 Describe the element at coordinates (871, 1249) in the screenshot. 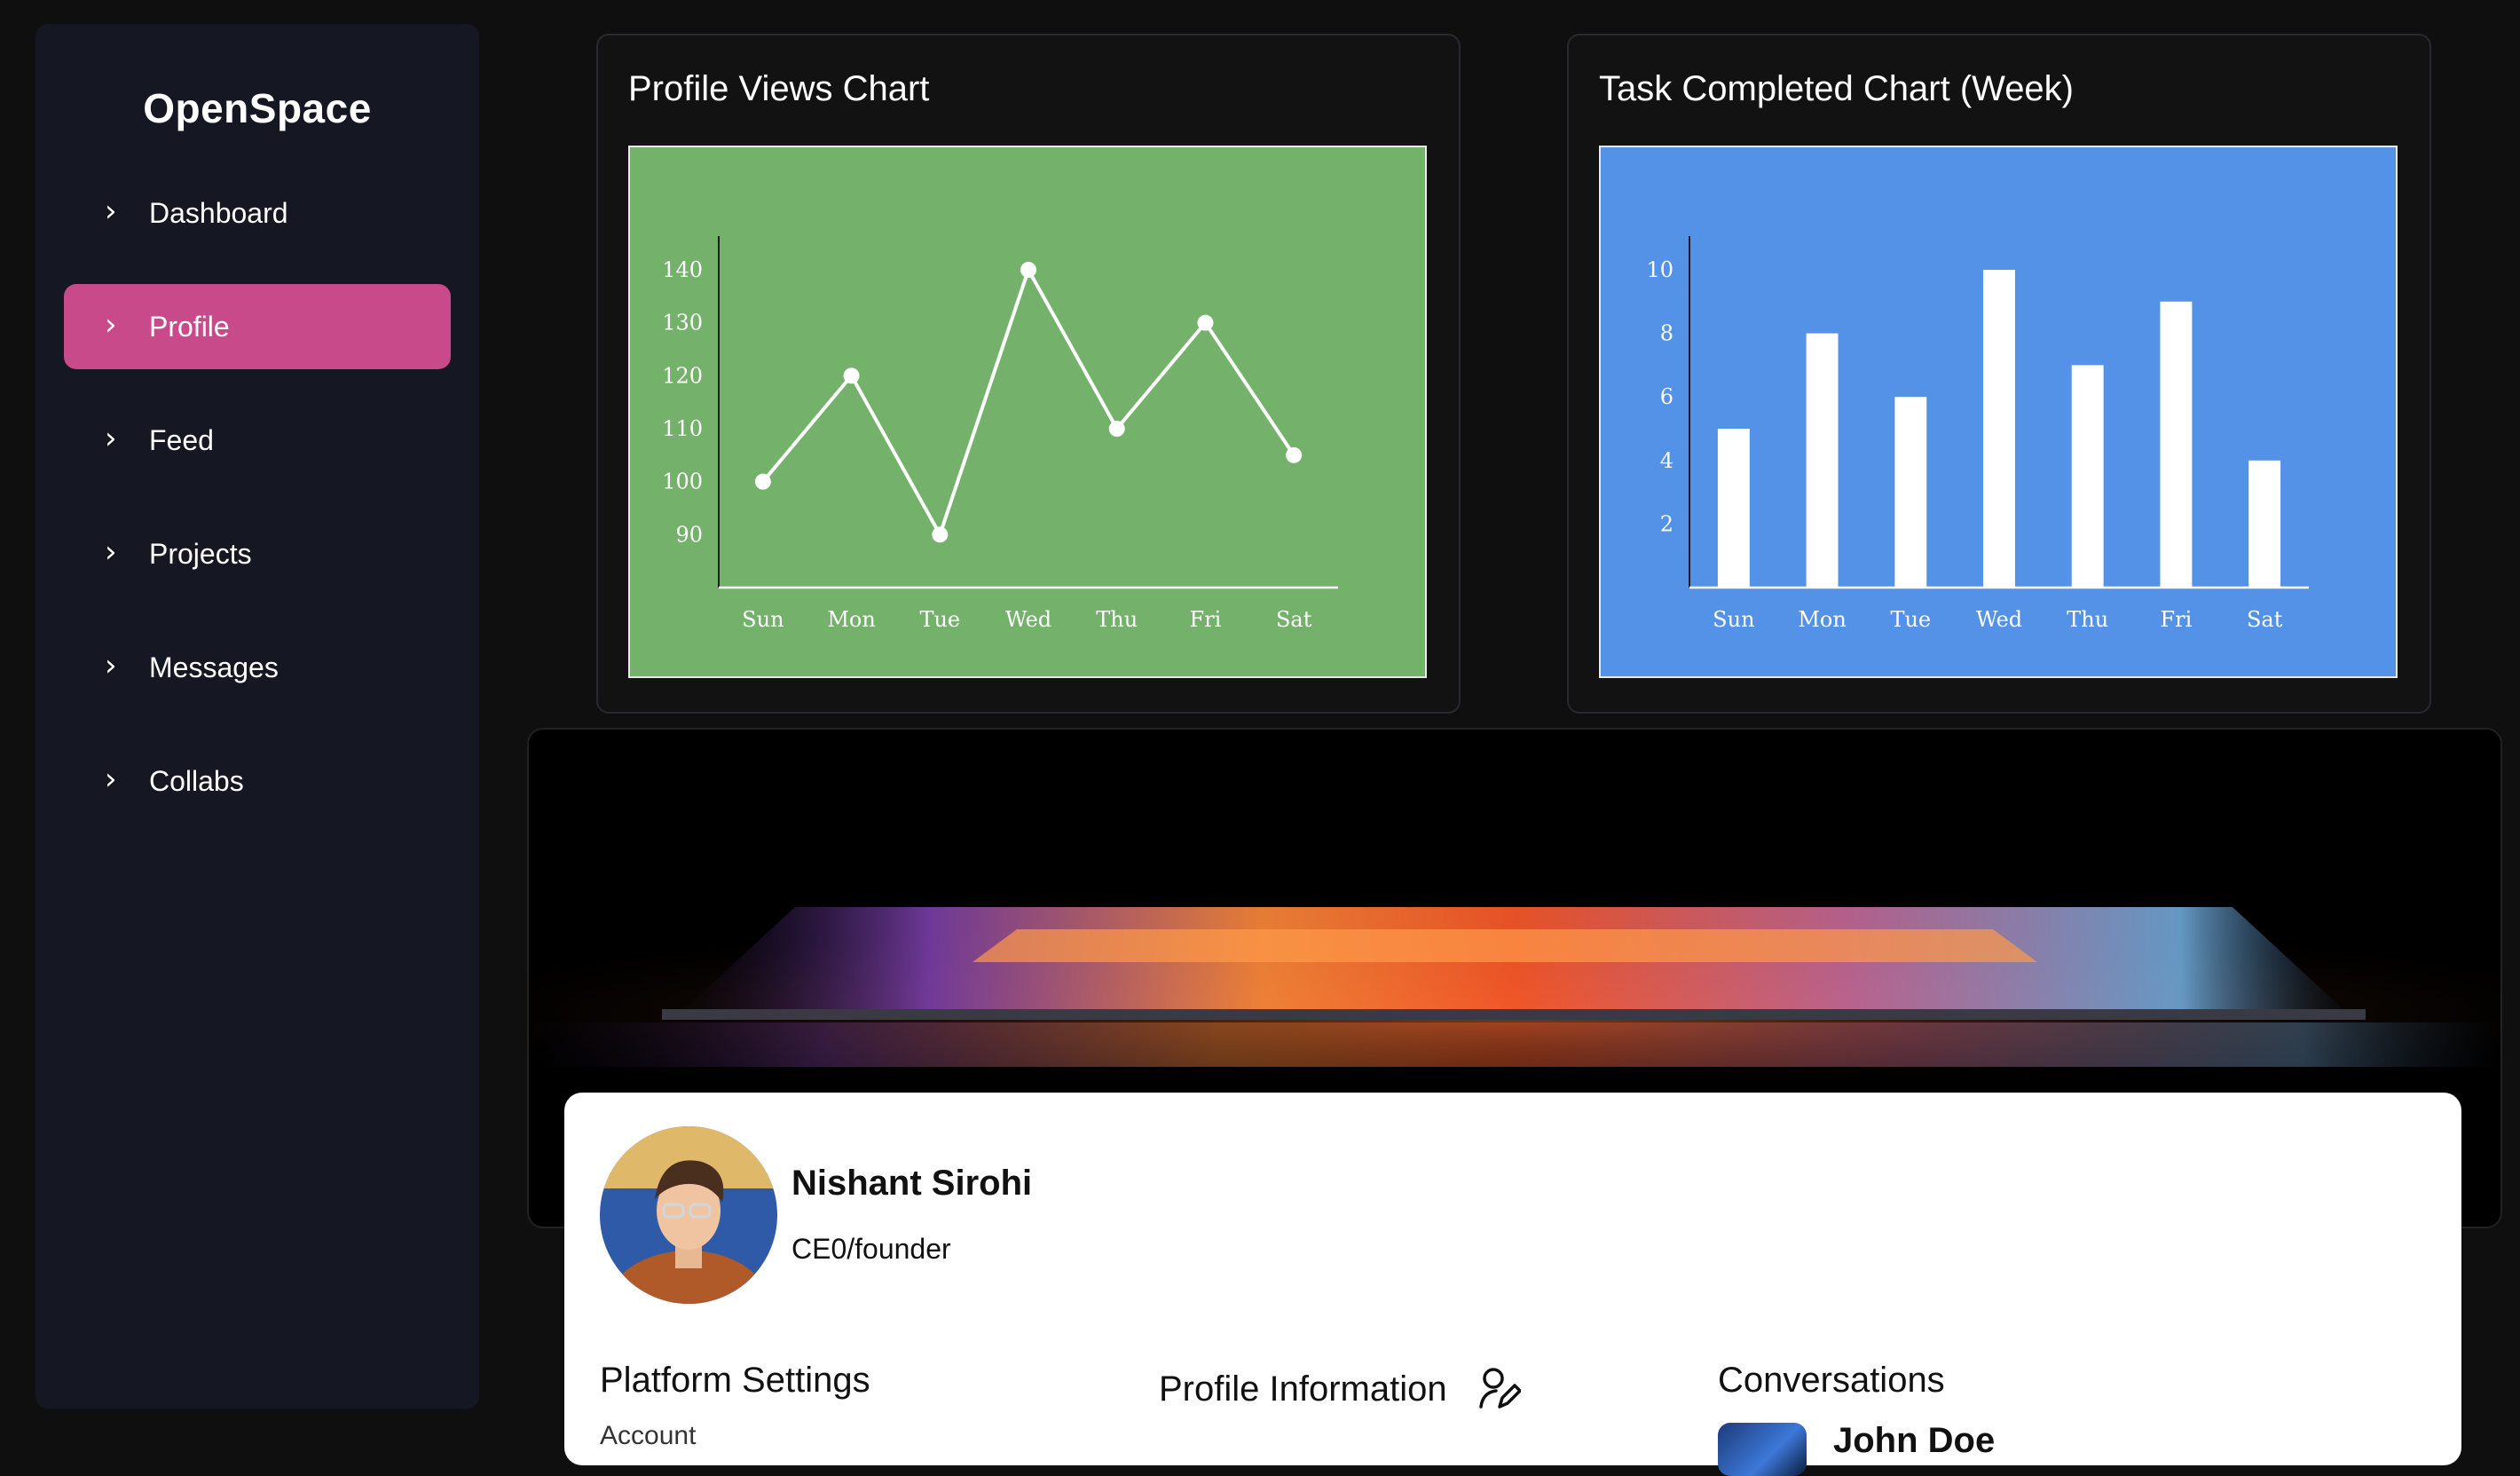

I see `profile-role: CE0/founder` at that location.